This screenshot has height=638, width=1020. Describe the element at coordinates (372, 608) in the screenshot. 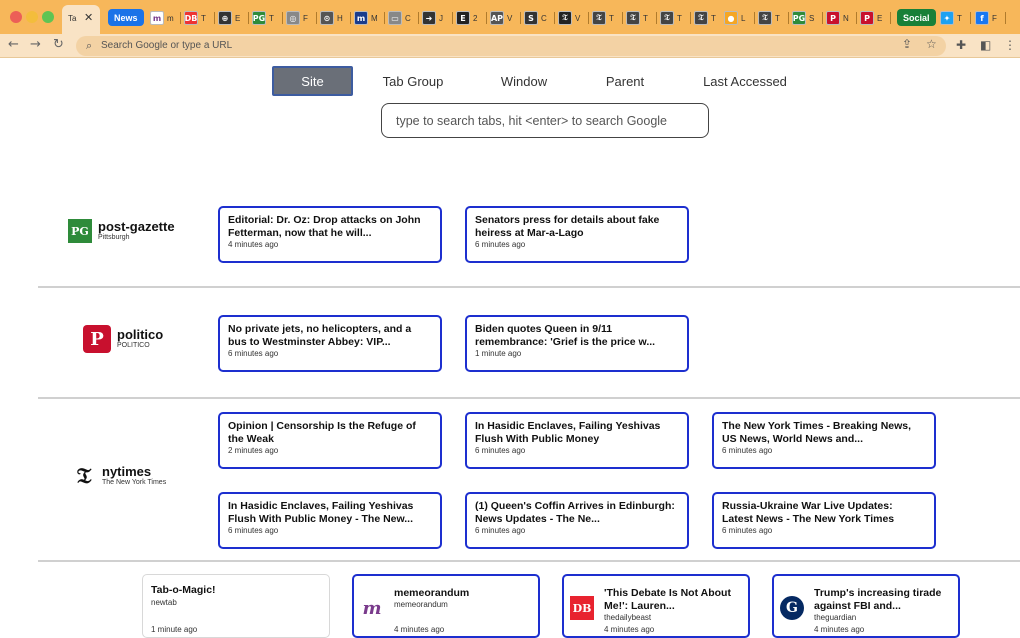

I see `memeorandum-icon: m` at that location.